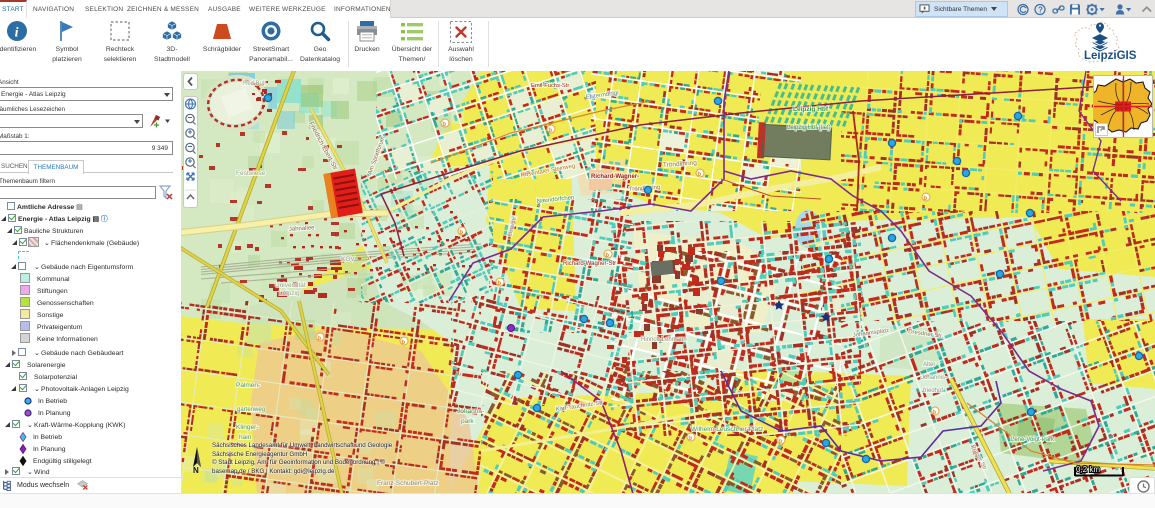 Image resolution: width=1155 pixels, height=508 pixels. Describe the element at coordinates (727, 429) in the screenshot. I see `svg-text: Wilhelm-Leuschner-Platz` at that location.